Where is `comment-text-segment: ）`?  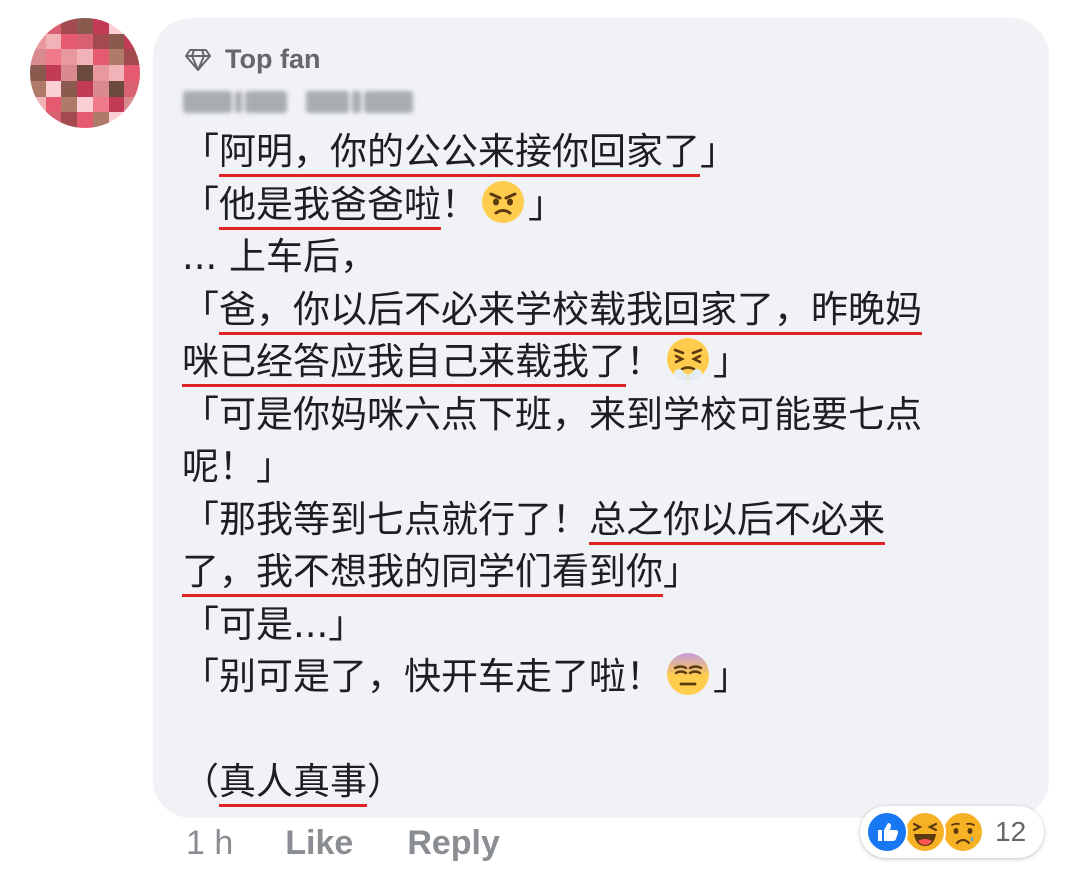 comment-text-segment: ） is located at coordinates (385, 781).